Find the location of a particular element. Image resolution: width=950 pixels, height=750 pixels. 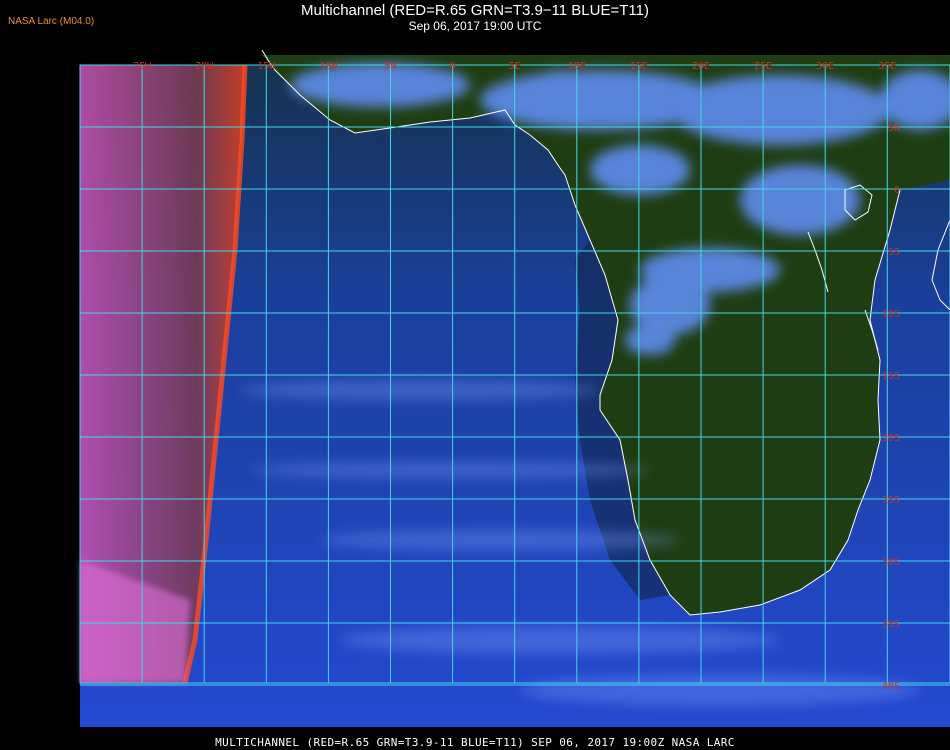

lat-label: 5N is located at coordinates (894, 128).